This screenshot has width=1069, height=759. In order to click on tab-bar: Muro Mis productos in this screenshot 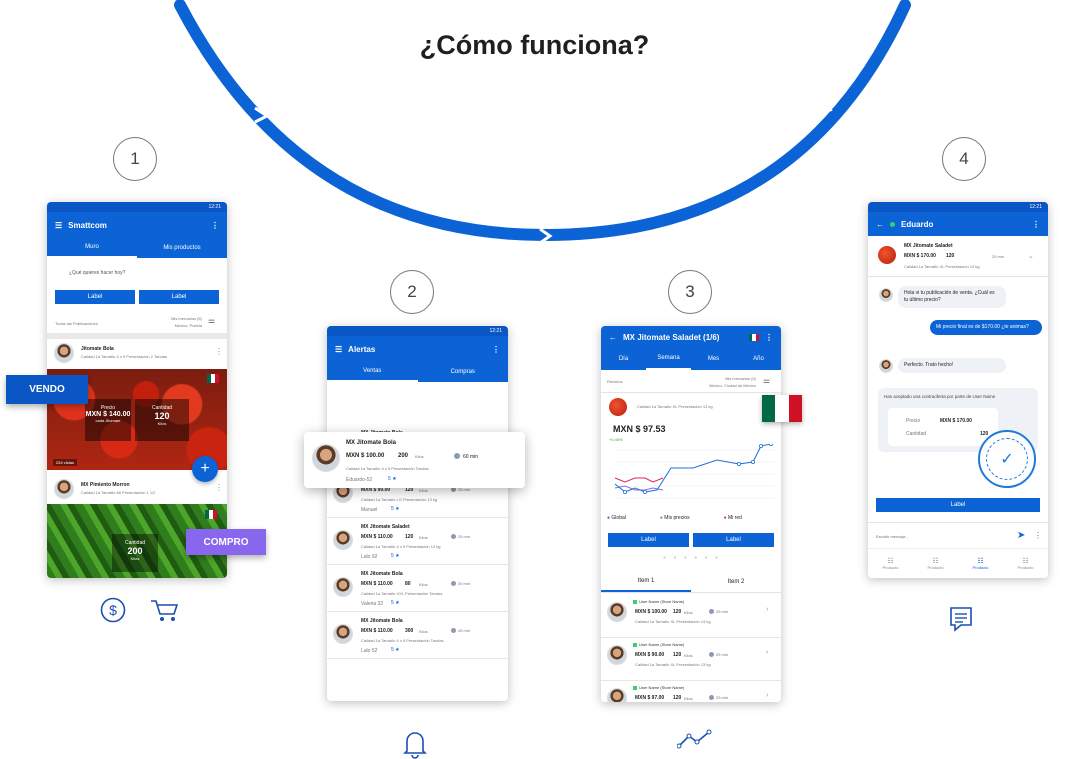, I will do `click(137, 248)`.